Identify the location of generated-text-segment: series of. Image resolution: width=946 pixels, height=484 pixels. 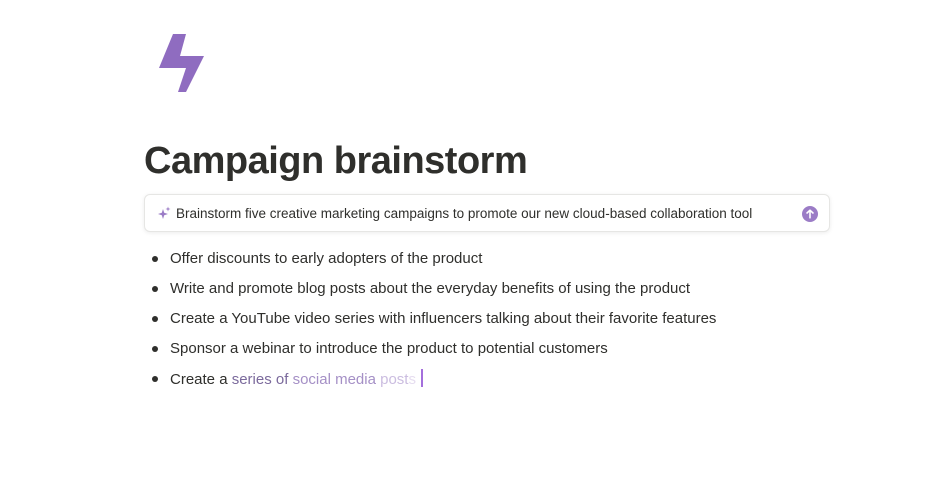
(262, 379).